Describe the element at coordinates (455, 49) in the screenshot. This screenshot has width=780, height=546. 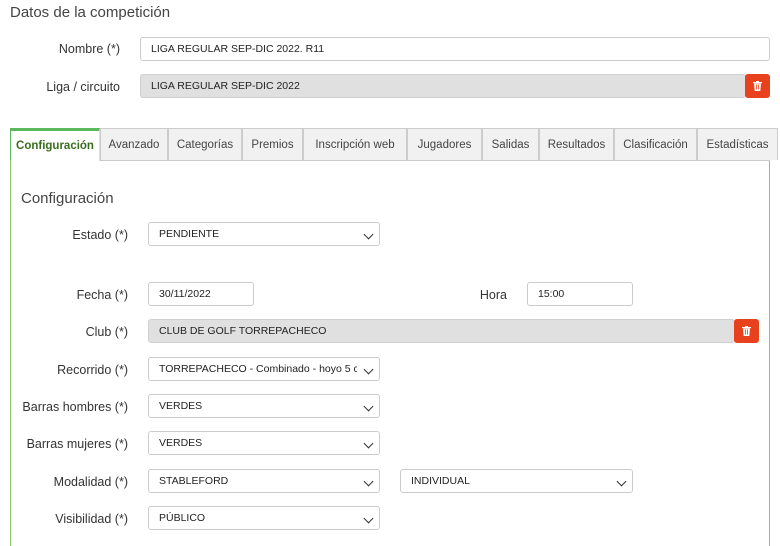
I see `nombre-input: LIGA REGULAR SEP-DIC 2022. R11` at that location.